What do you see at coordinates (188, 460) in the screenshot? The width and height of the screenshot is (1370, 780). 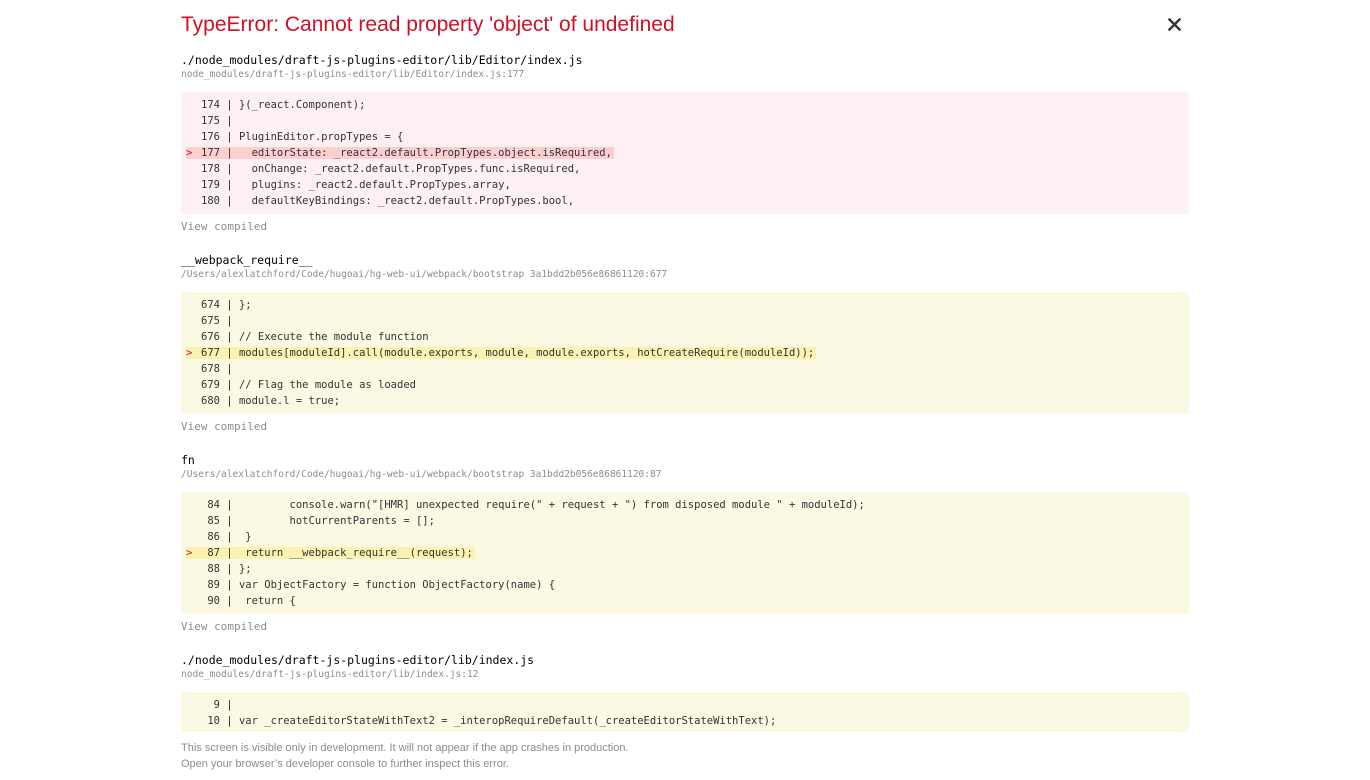 I see `frame-function-name: fn` at bounding box center [188, 460].